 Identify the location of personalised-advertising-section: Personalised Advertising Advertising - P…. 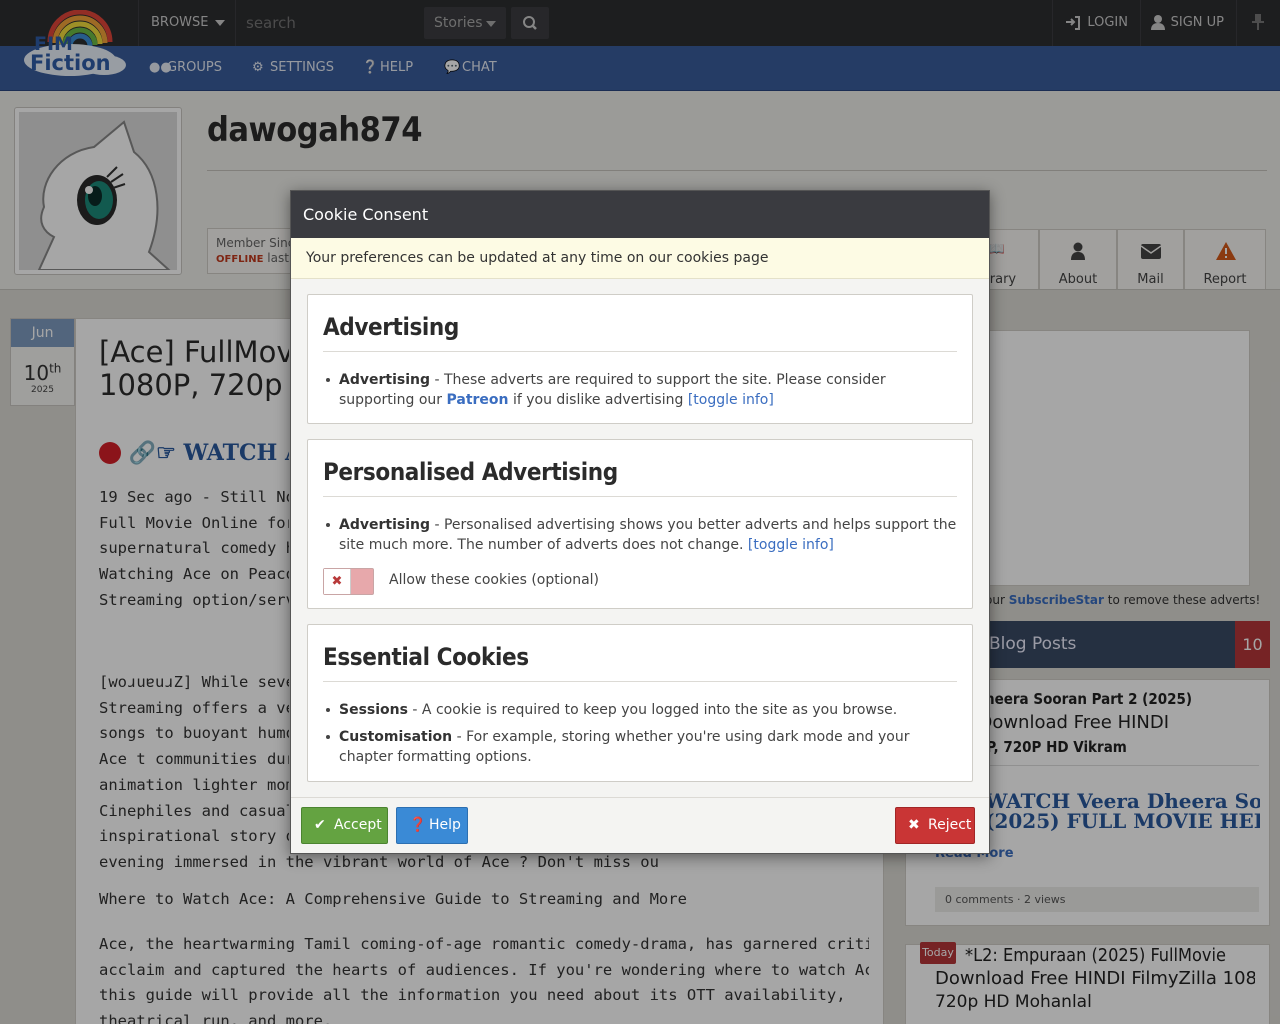
(640, 524).